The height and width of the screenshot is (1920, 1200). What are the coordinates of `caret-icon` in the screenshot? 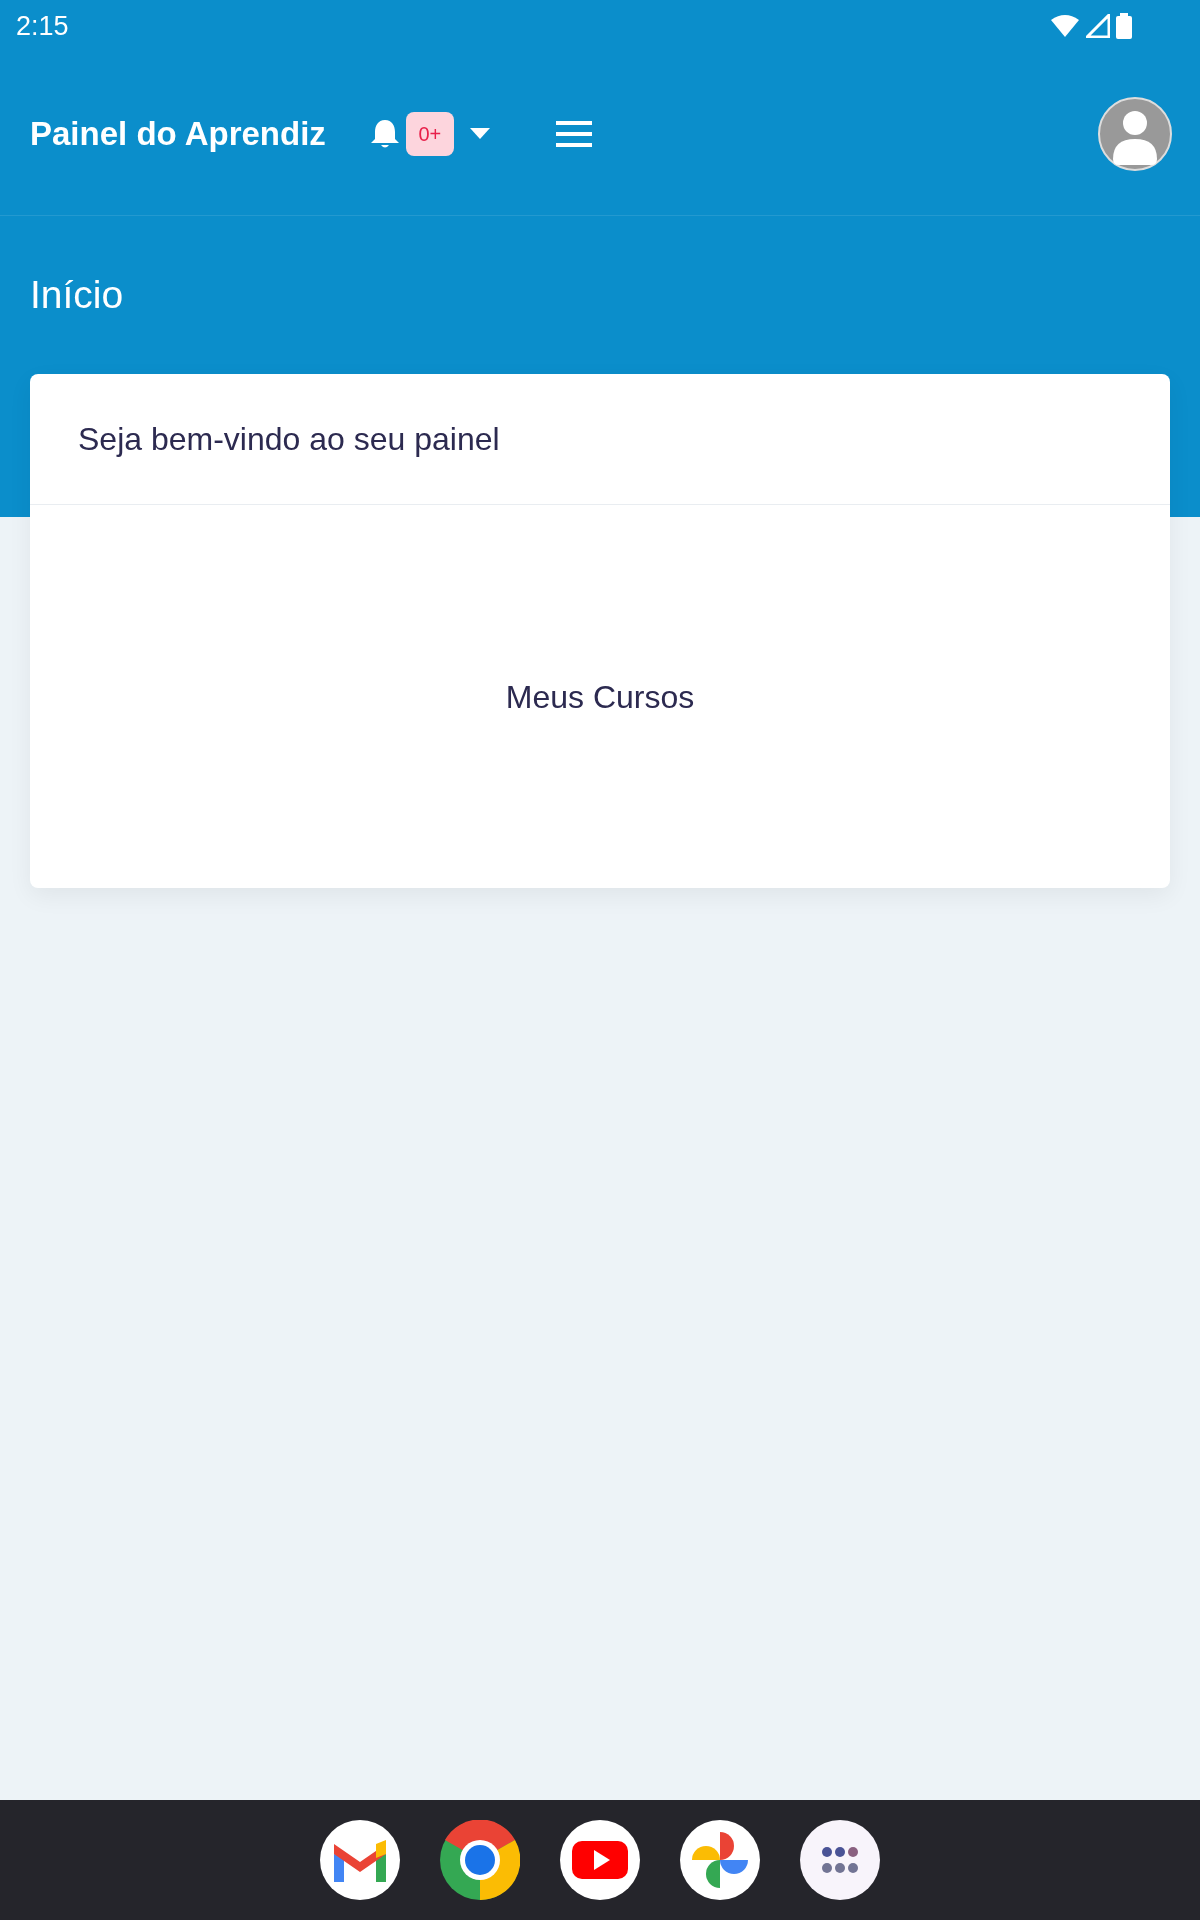 It's located at (479, 133).